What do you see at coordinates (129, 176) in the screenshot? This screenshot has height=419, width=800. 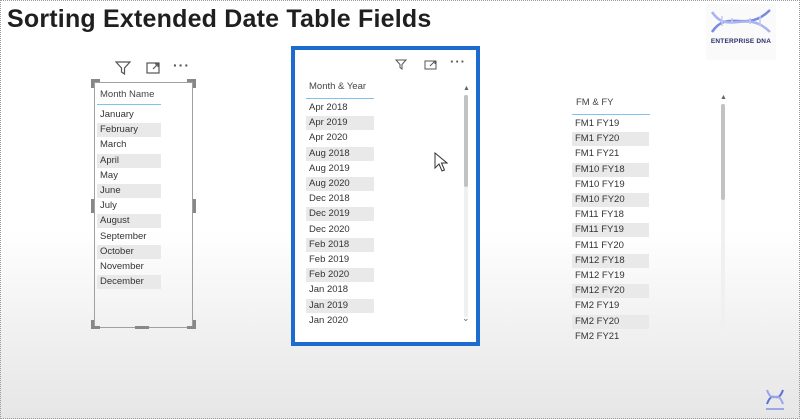 I see `slicer-item: May` at bounding box center [129, 176].